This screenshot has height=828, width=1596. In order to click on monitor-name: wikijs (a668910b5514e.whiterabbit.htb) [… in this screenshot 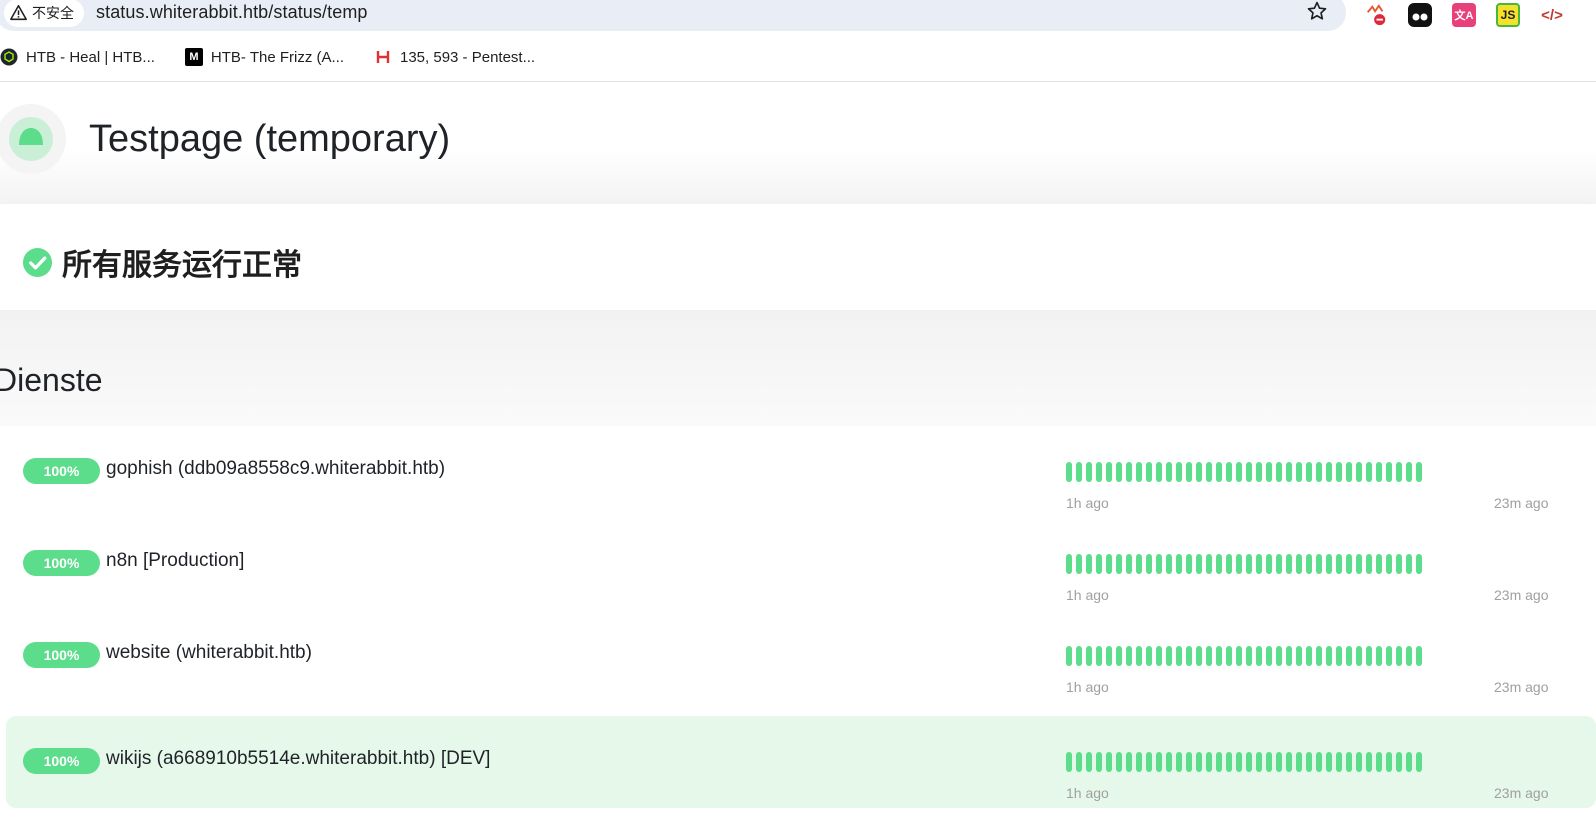, I will do `click(298, 759)`.